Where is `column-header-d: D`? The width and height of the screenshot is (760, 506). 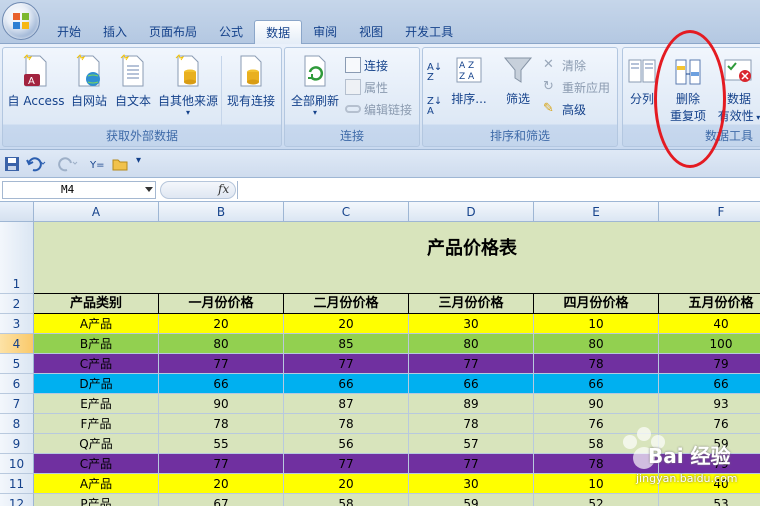
column-header-d: D is located at coordinates (471, 212).